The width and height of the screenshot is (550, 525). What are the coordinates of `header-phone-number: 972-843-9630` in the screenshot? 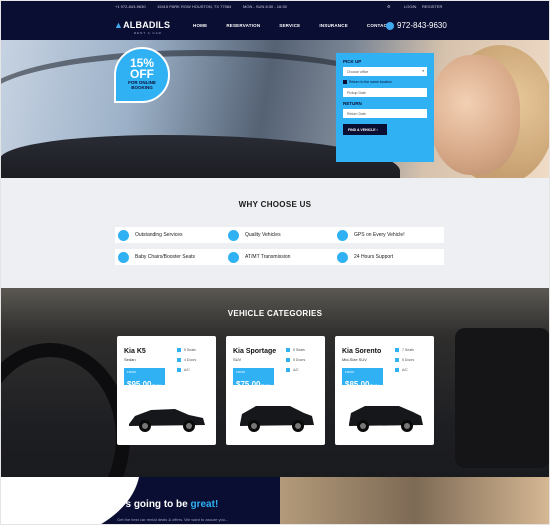 It's located at (422, 25).